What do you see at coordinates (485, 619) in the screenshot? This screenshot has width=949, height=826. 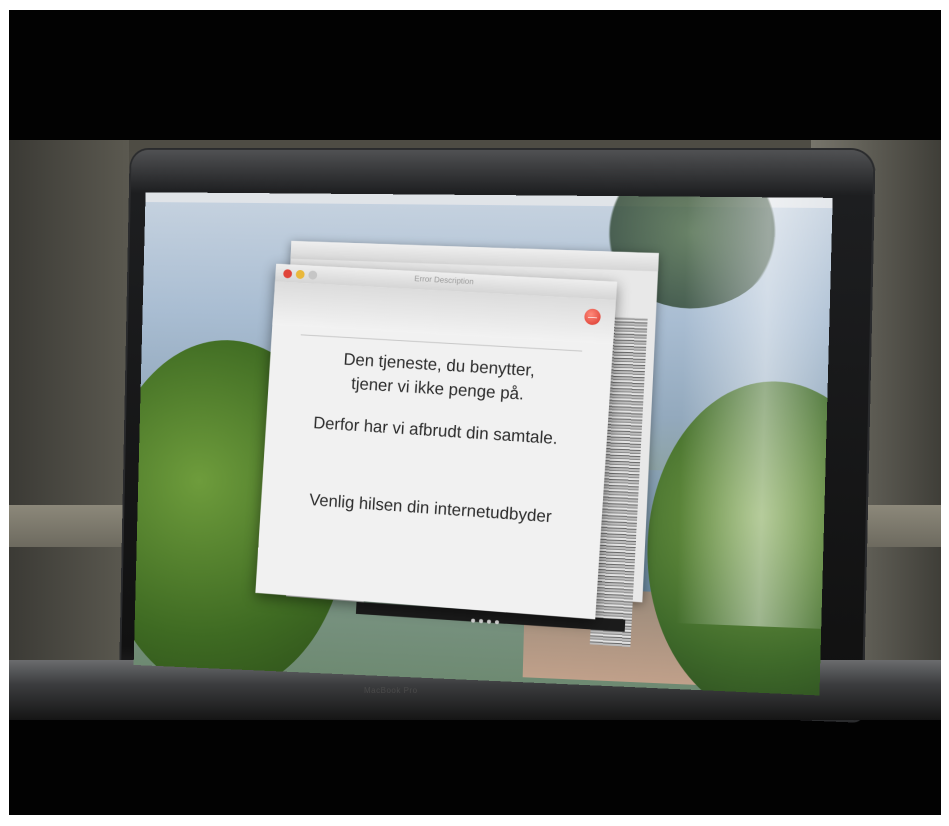 I see `dock-icons` at bounding box center [485, 619].